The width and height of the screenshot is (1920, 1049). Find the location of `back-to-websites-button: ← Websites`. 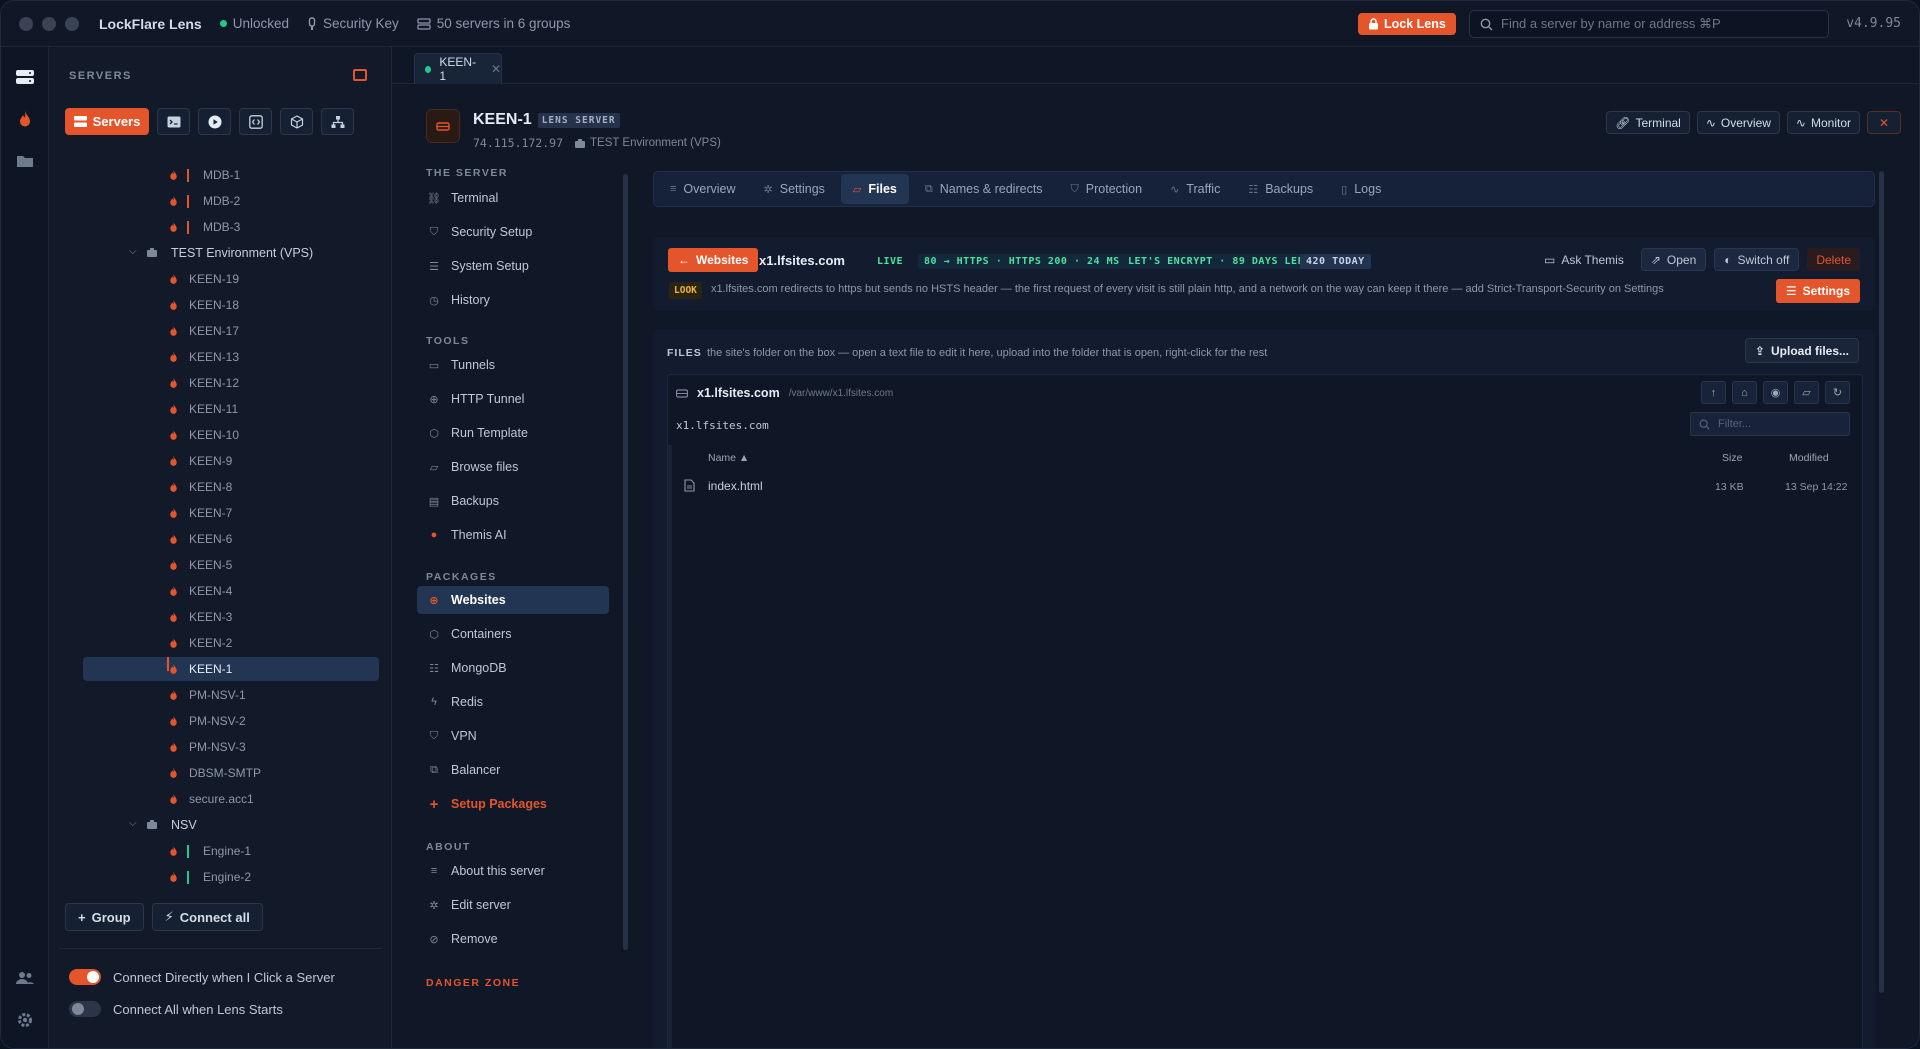

back-to-websites-button: ← Websites is located at coordinates (713, 260).